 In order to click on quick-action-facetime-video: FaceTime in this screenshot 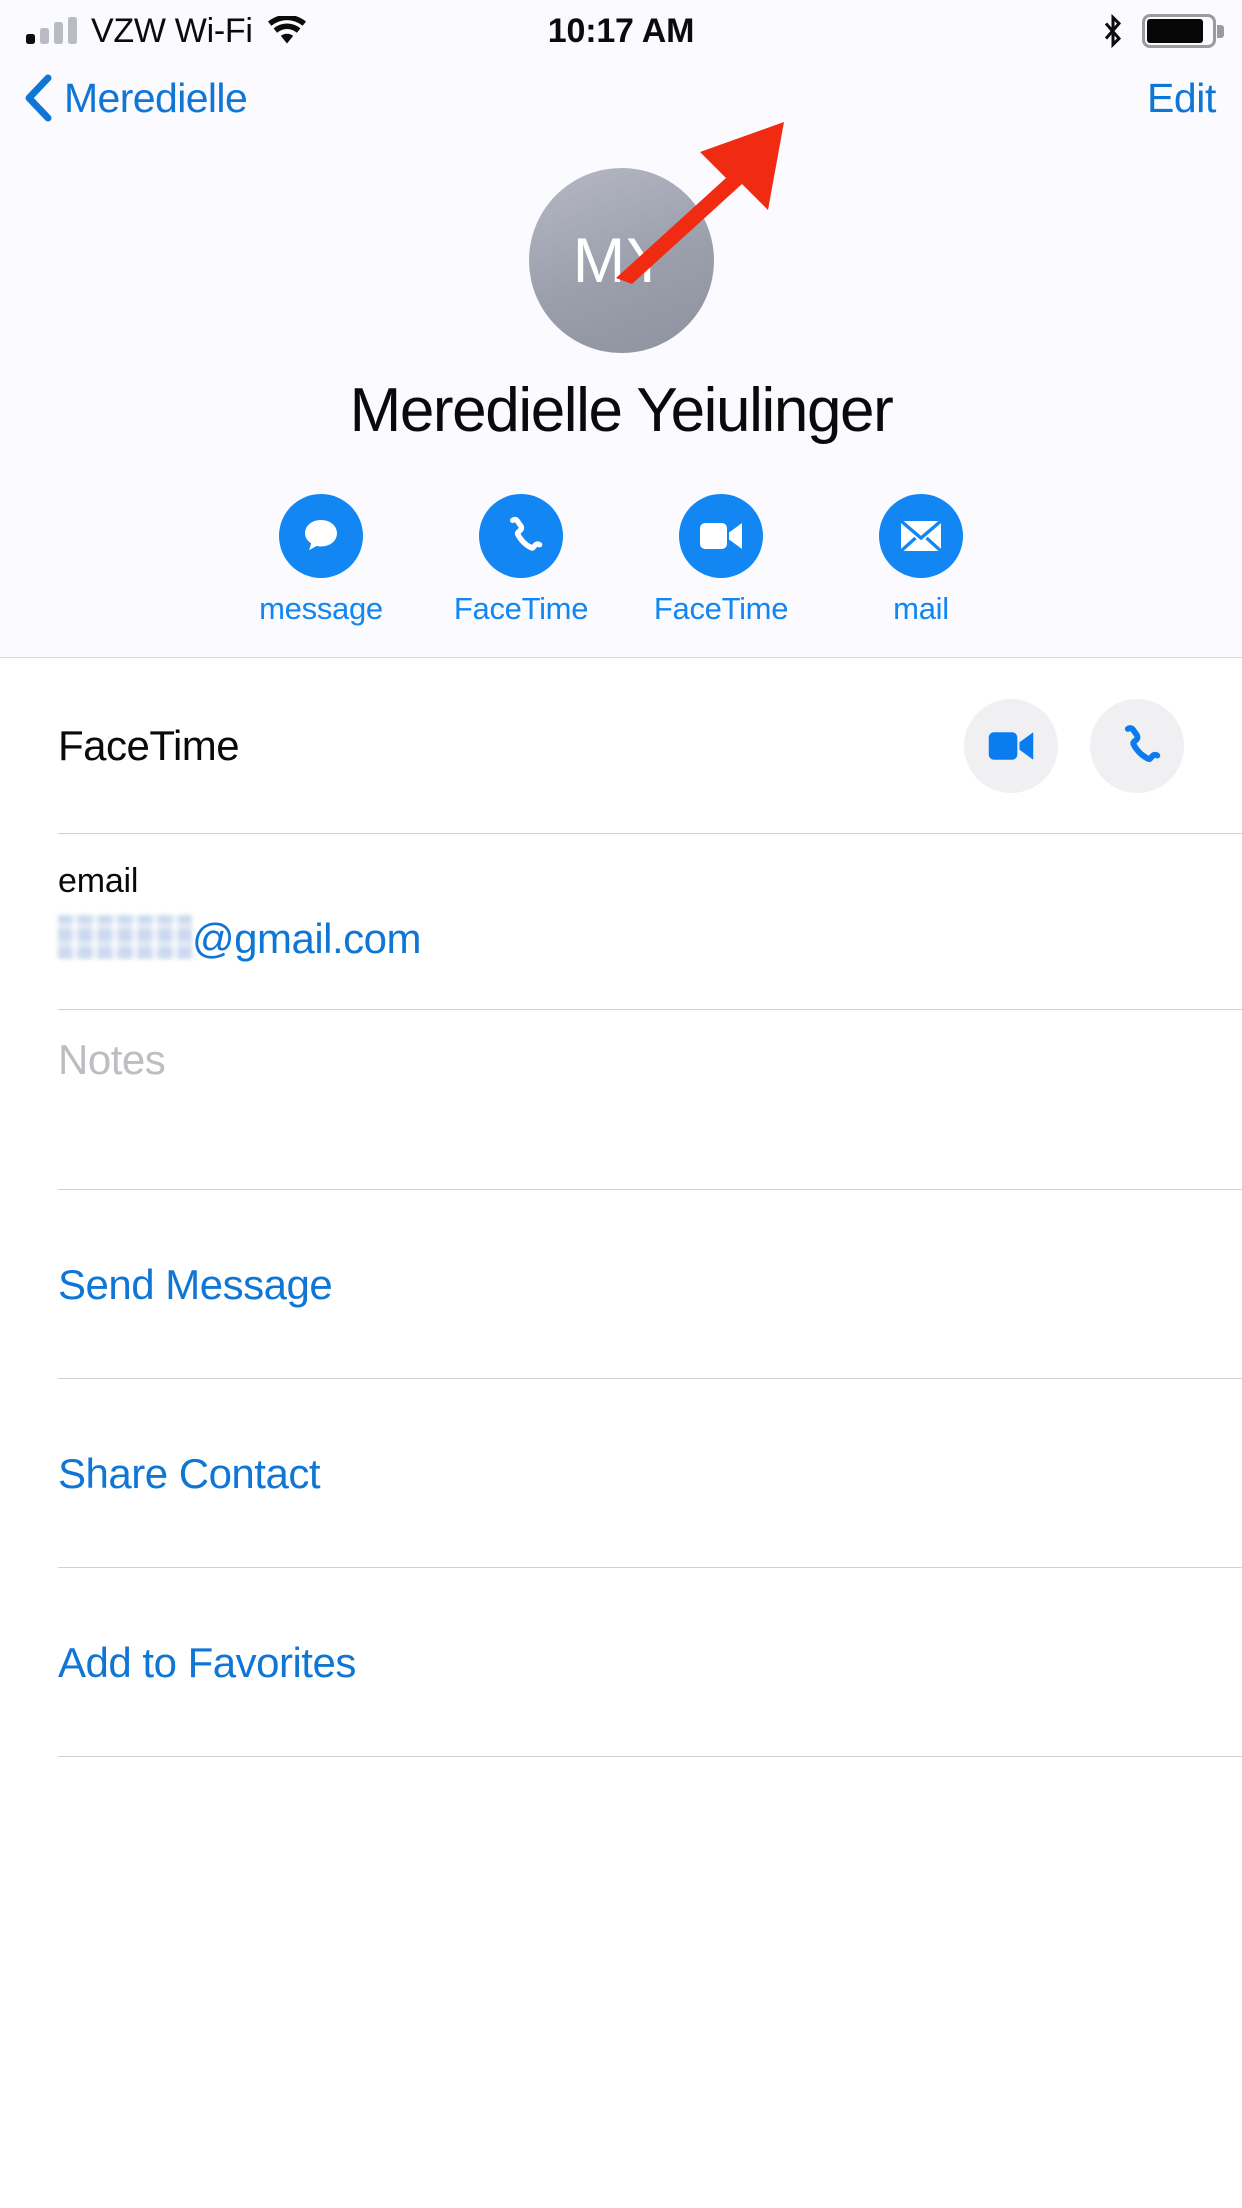, I will do `click(721, 560)`.